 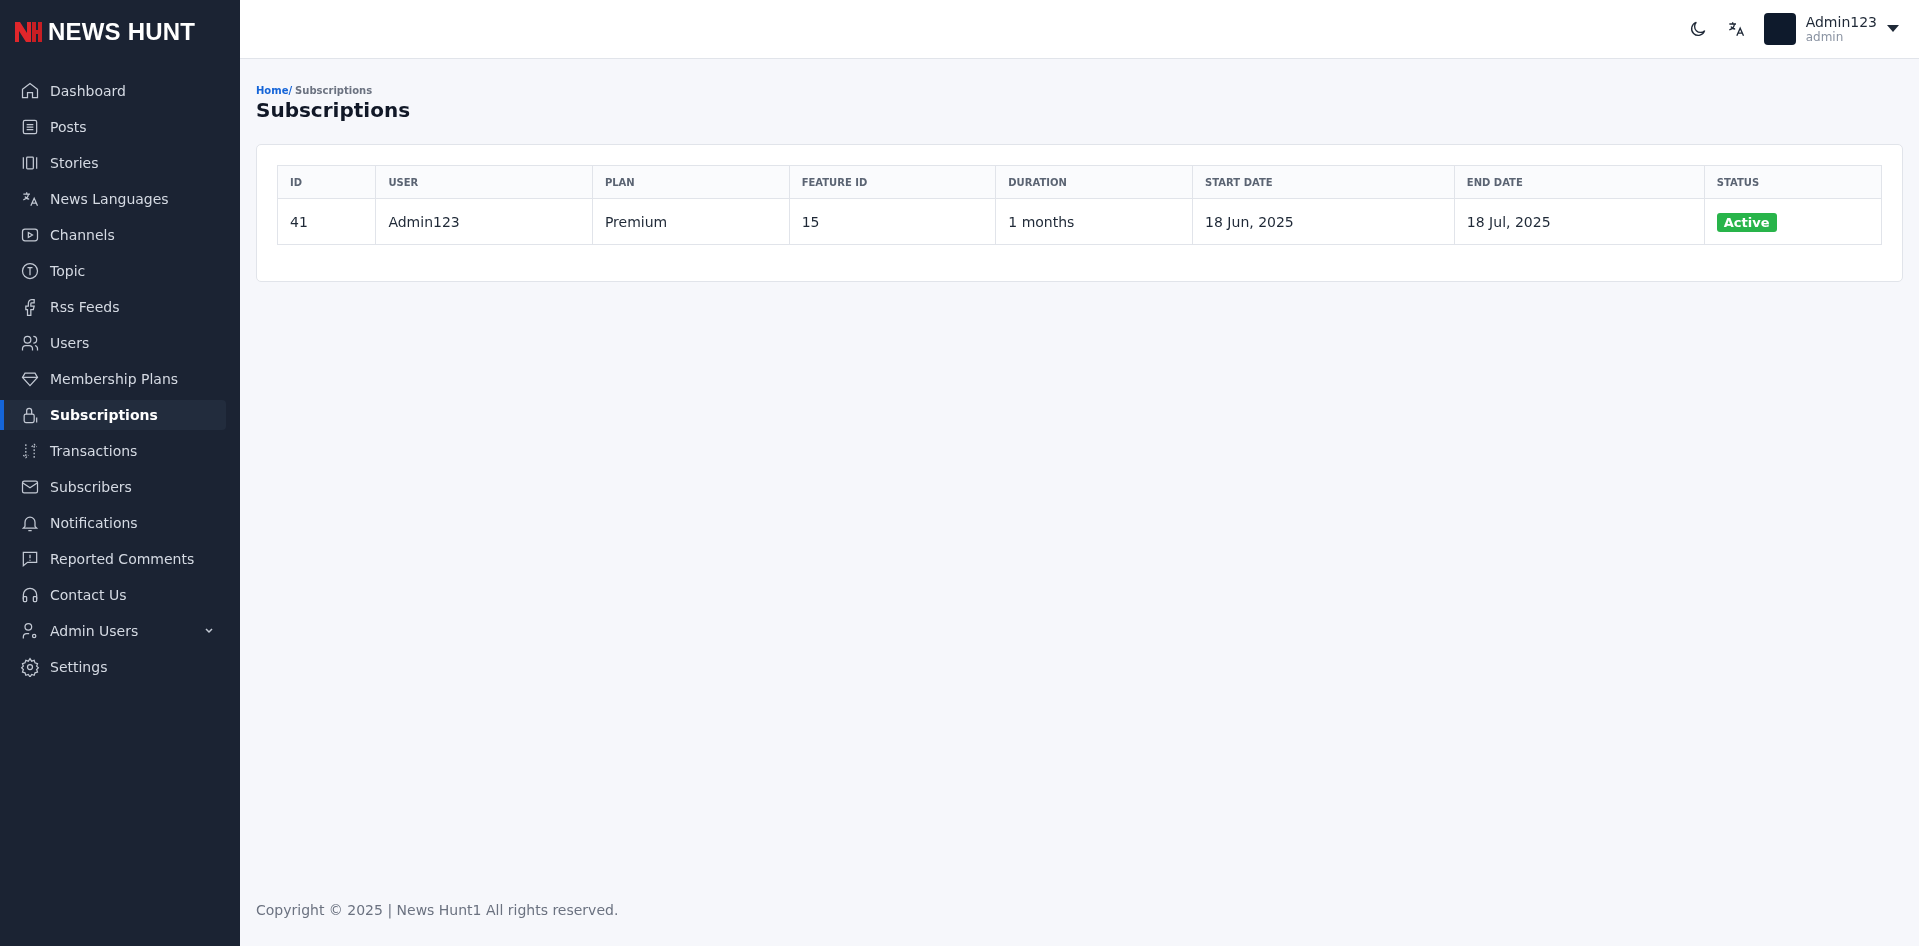 What do you see at coordinates (113, 91) in the screenshot?
I see `sidebar-item: Dashboard` at bounding box center [113, 91].